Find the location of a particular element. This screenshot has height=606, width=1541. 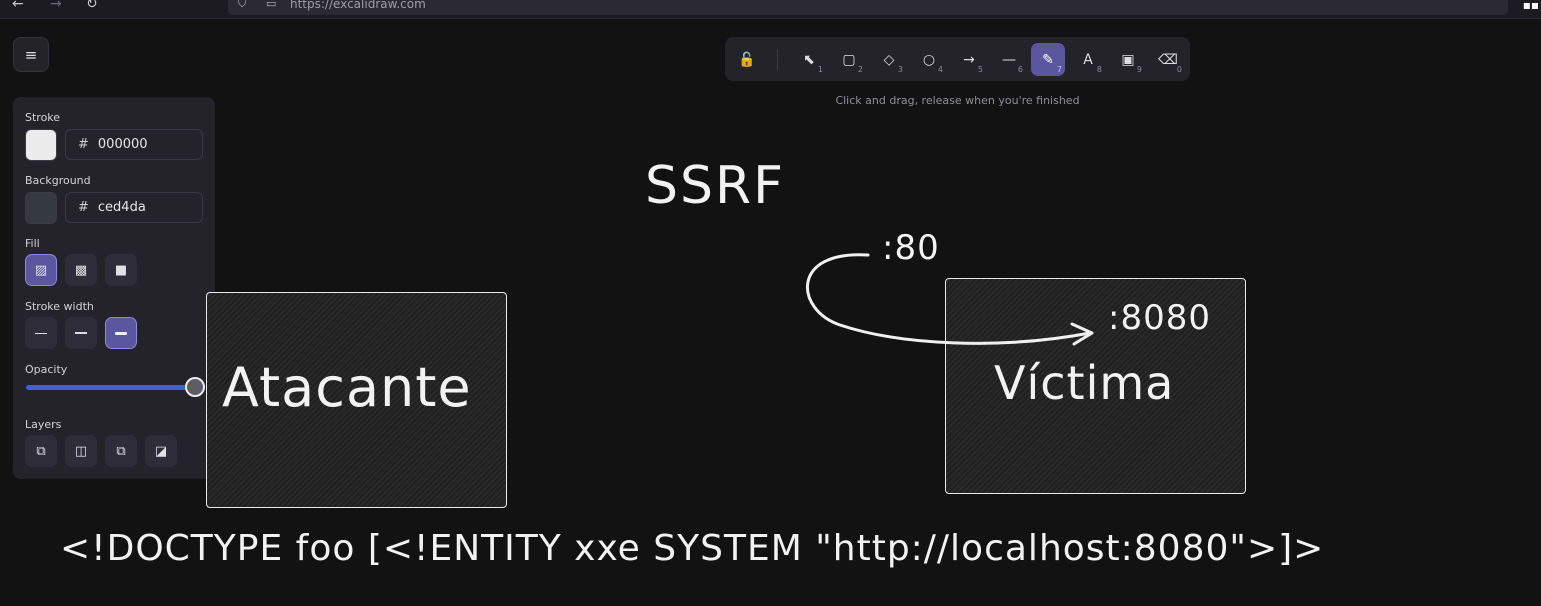

stroke-width-bold-button is located at coordinates (81, 333).